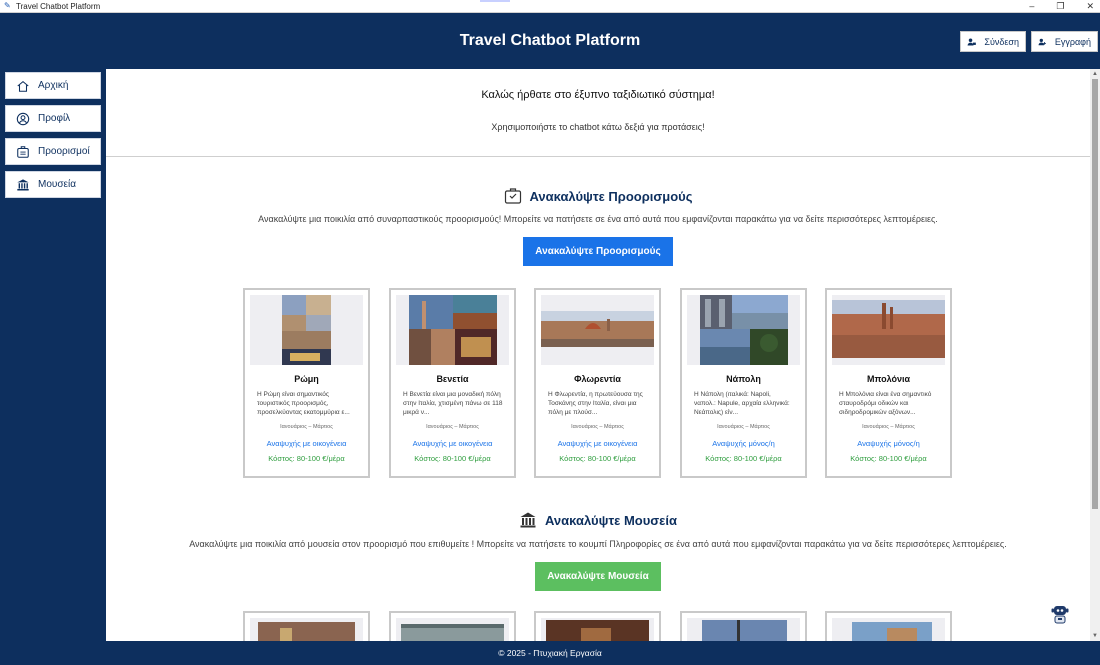  I want to click on restore-icon: ❐, so click(1060, 6).